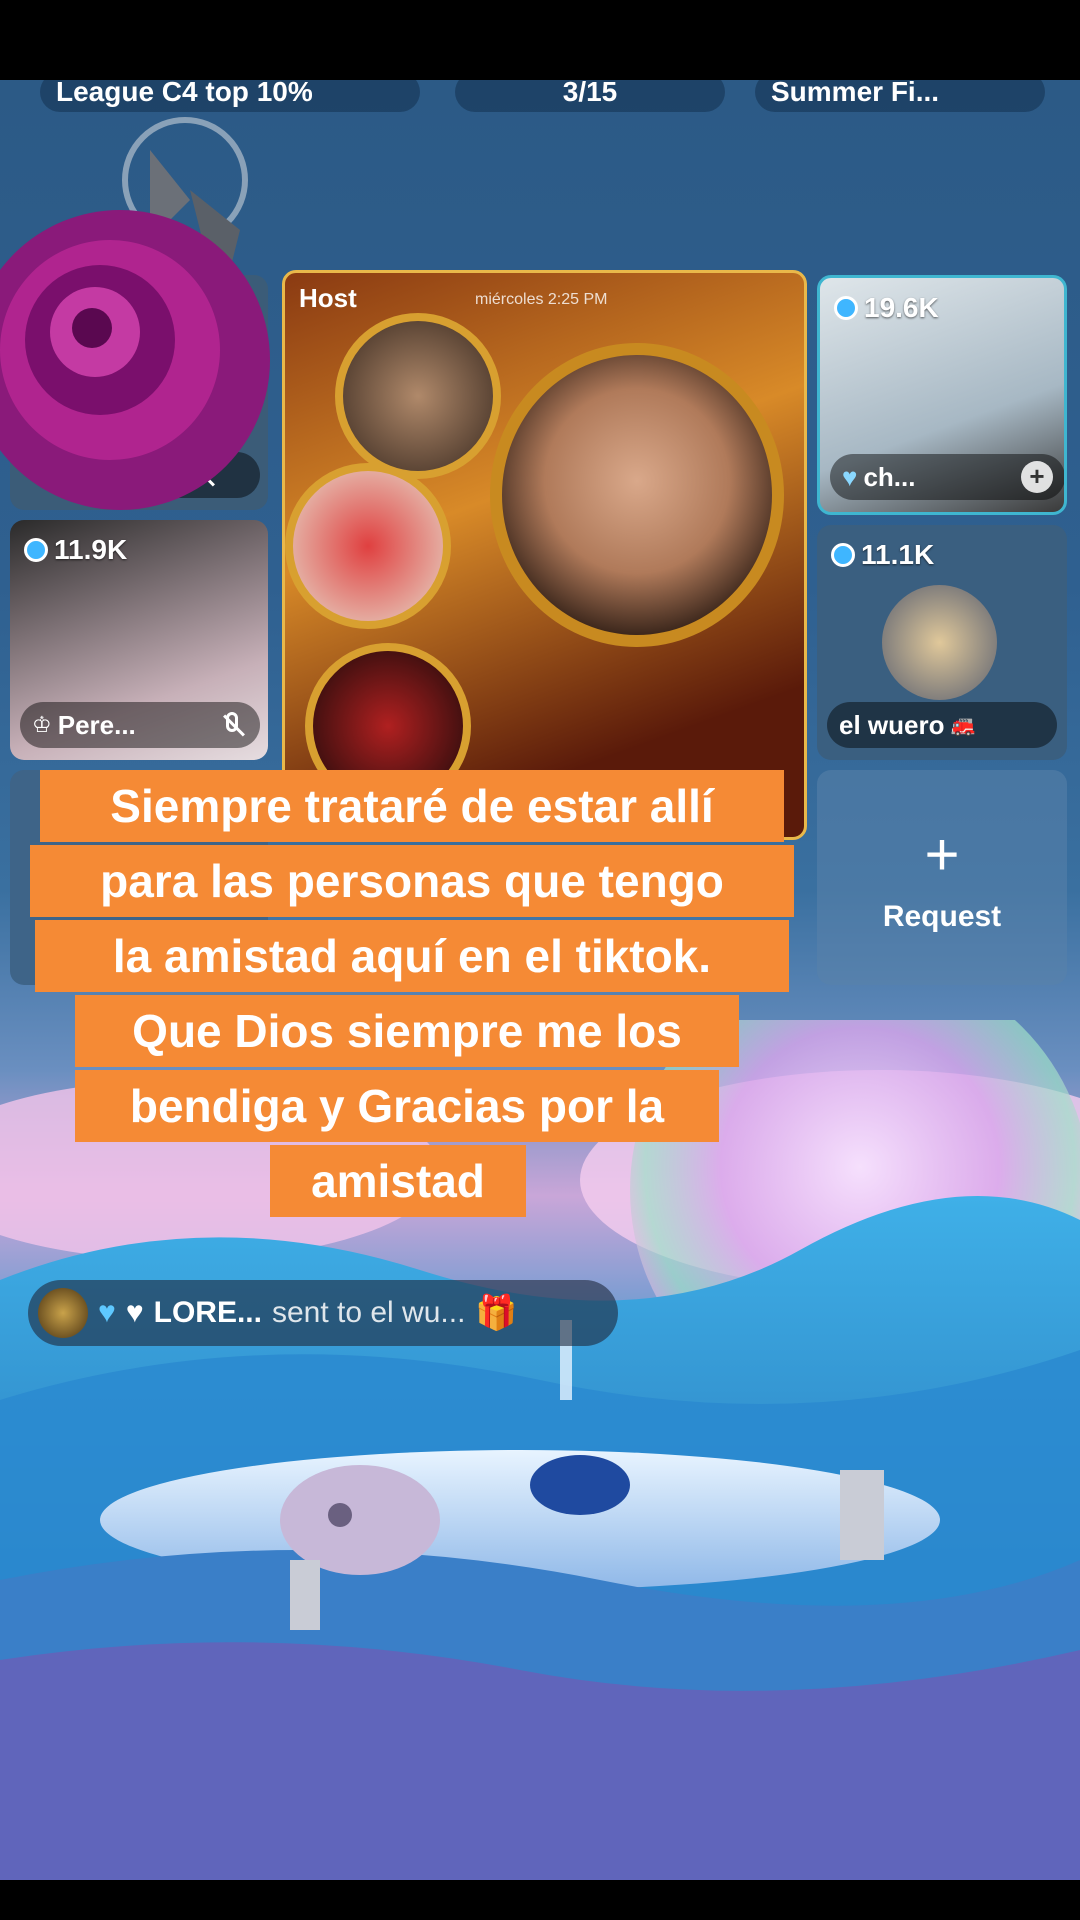 This screenshot has height=1920, width=1080. What do you see at coordinates (134, 1312) in the screenshot?
I see `white-heart-icon: ♥` at bounding box center [134, 1312].